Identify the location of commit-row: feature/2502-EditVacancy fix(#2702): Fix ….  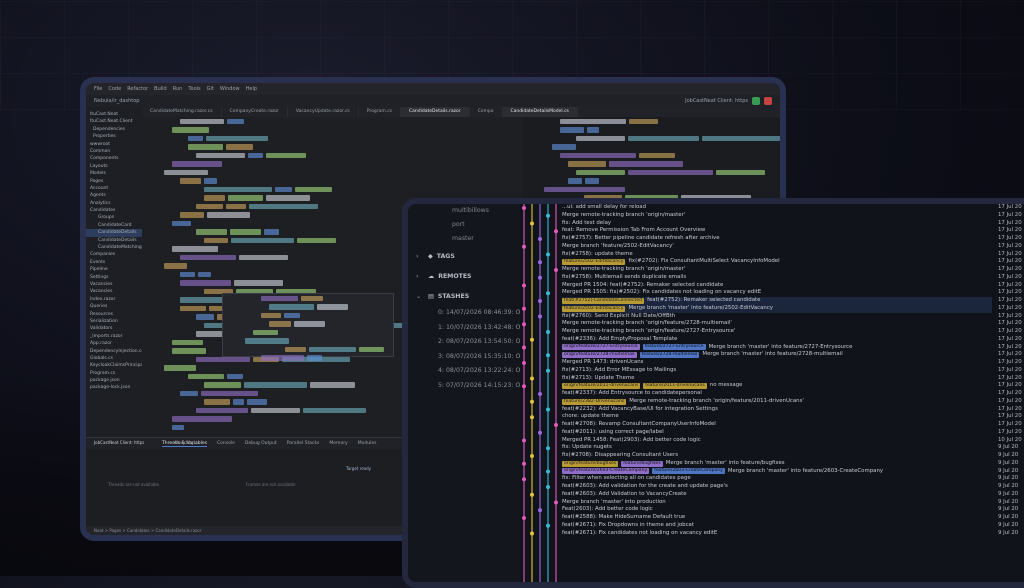
(777, 262).